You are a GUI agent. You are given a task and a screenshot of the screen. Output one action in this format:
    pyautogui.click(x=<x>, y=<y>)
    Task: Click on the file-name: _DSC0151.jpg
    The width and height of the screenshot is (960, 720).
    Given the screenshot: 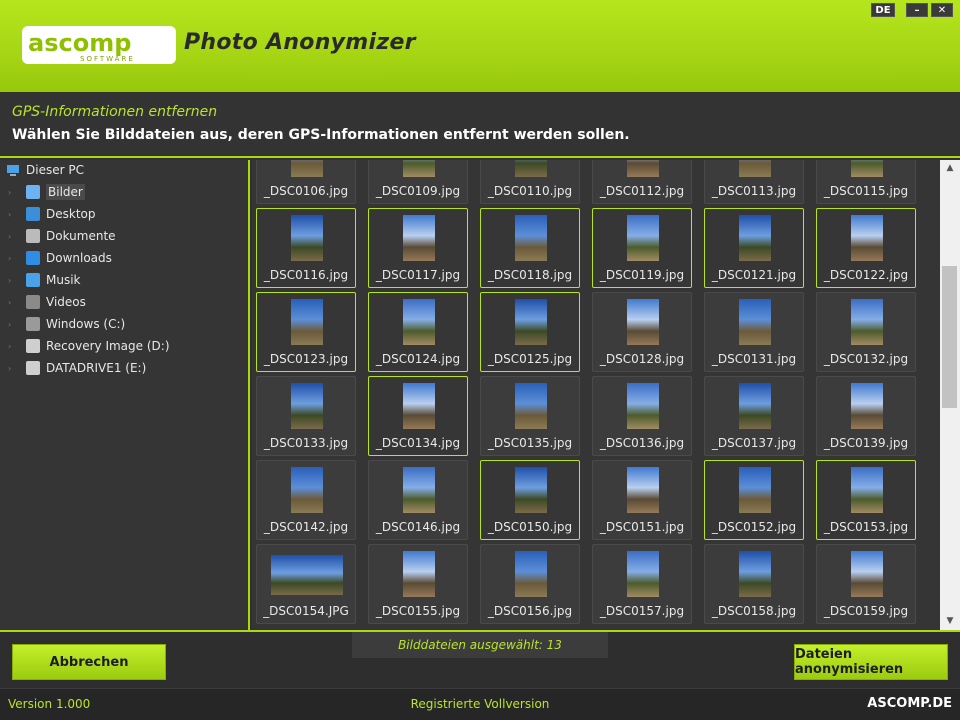 What is the action you would take?
    pyautogui.click(x=642, y=527)
    